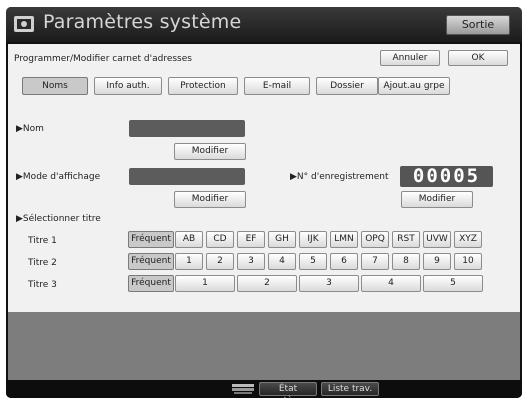 The width and height of the screenshot is (529, 404). I want to click on registration-label: ▶N° d'enregistrement, so click(339, 177).